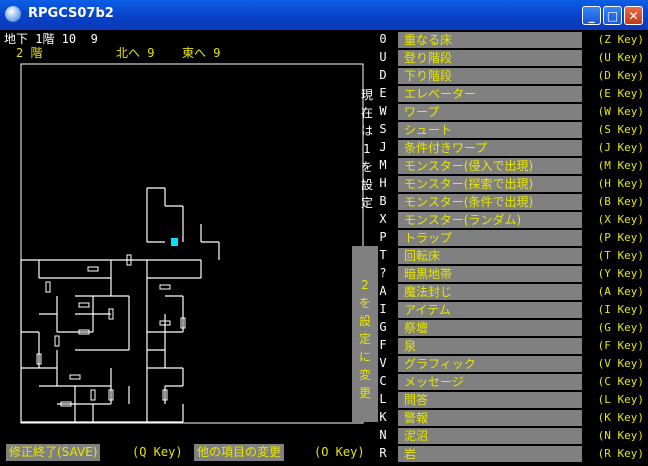  Describe the element at coordinates (490, 328) in the screenshot. I see `command-label: 祭壇` at that location.